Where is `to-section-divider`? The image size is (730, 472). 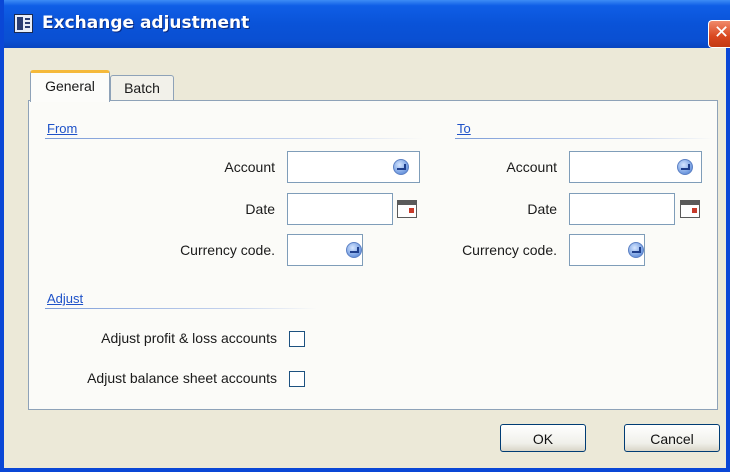 to-section-divider is located at coordinates (584, 138).